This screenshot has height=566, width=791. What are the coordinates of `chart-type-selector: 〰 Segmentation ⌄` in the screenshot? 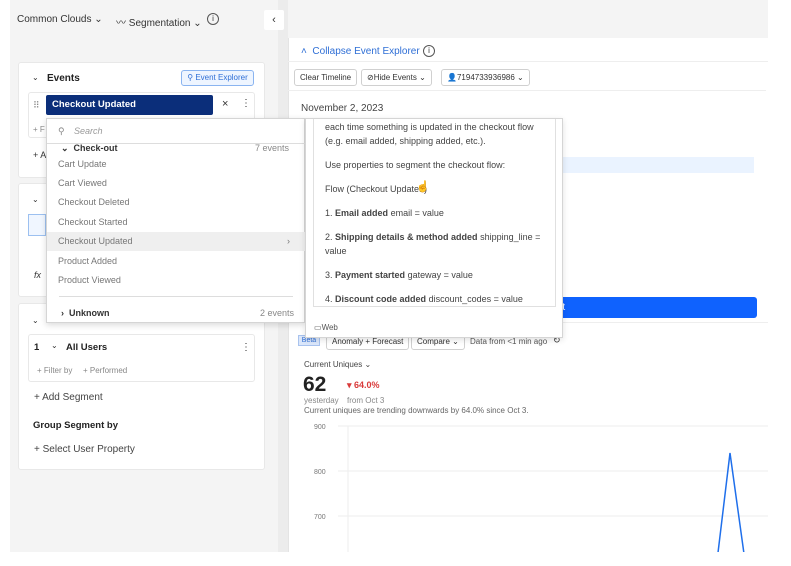 It's located at (159, 21).